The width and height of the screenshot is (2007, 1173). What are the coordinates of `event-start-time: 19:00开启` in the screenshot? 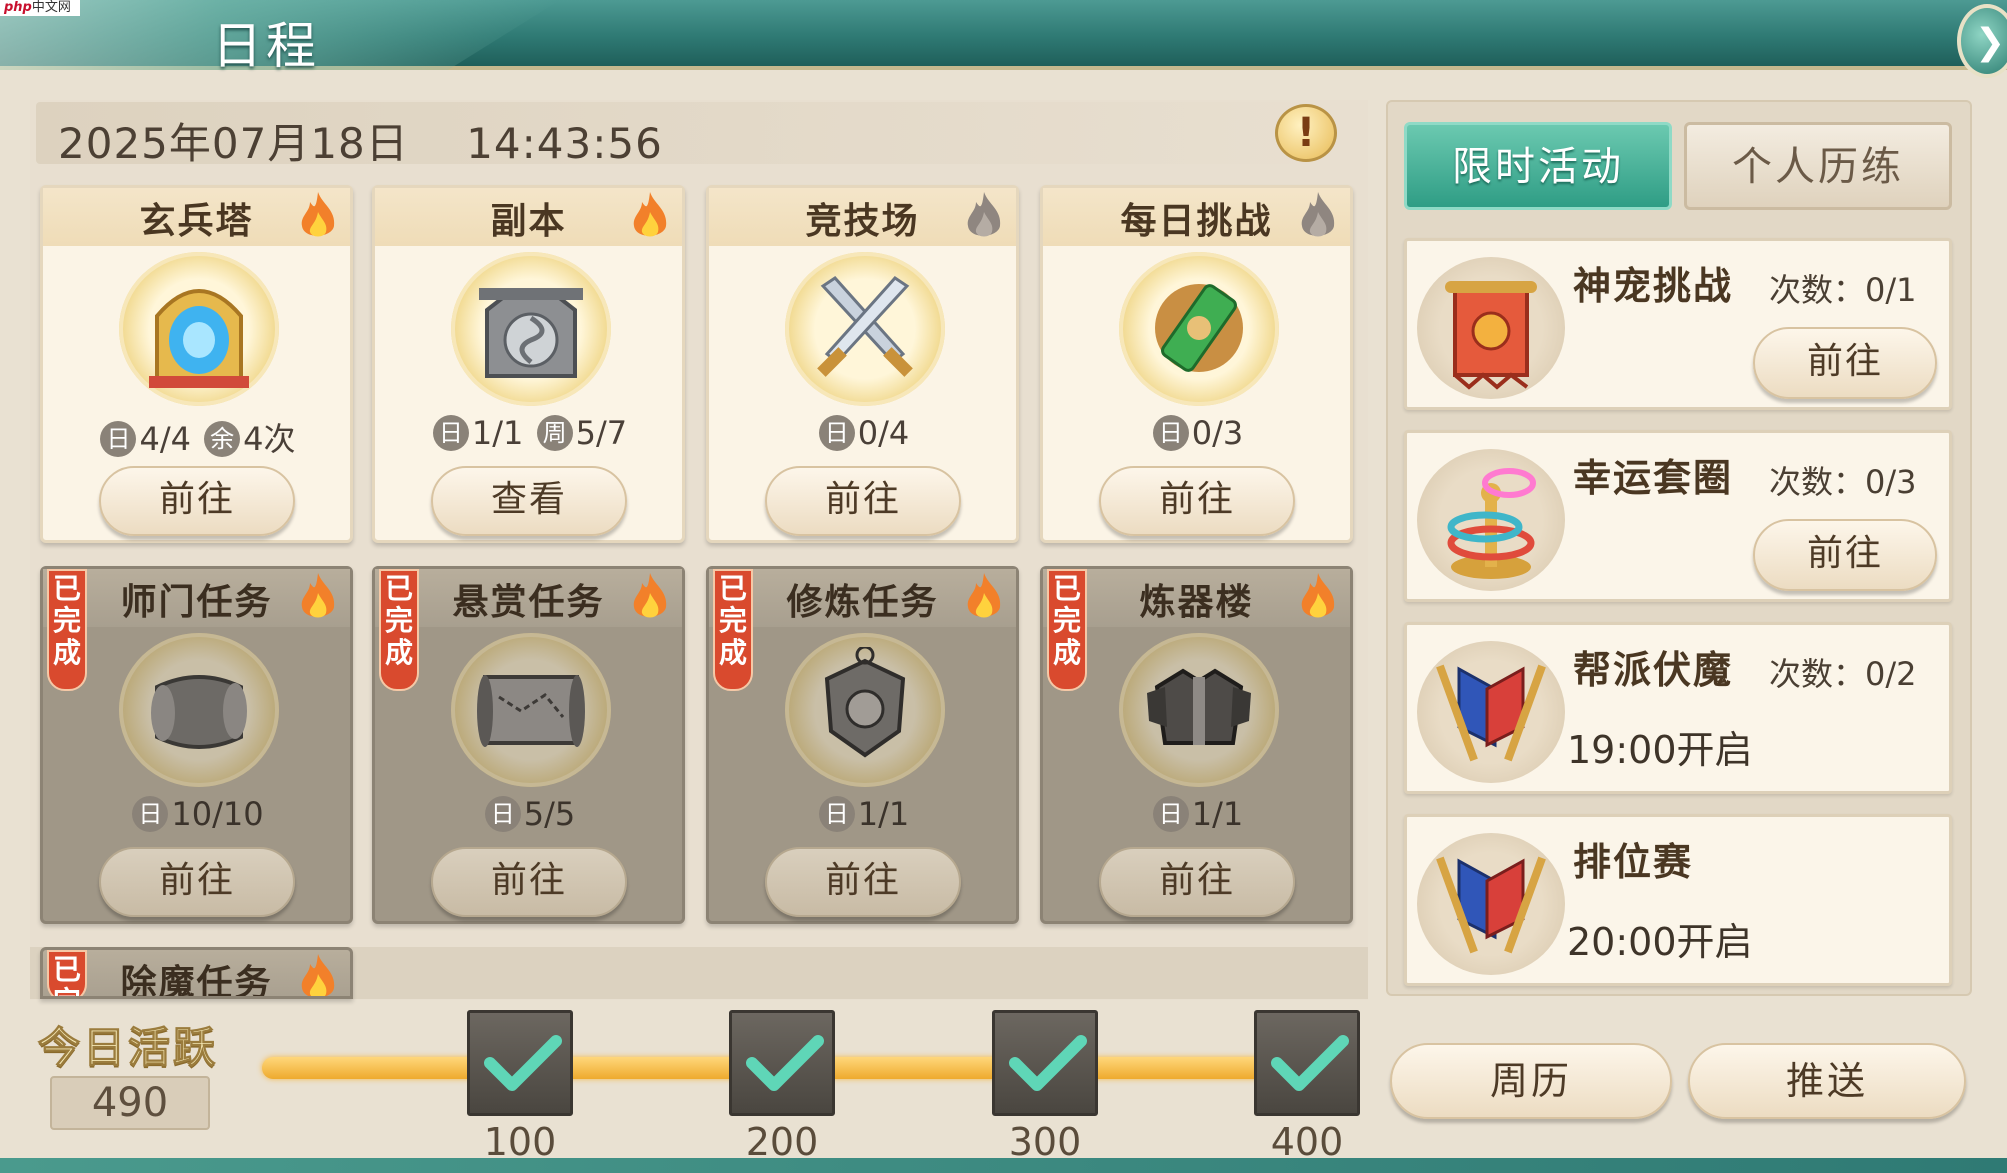 It's located at (1660, 750).